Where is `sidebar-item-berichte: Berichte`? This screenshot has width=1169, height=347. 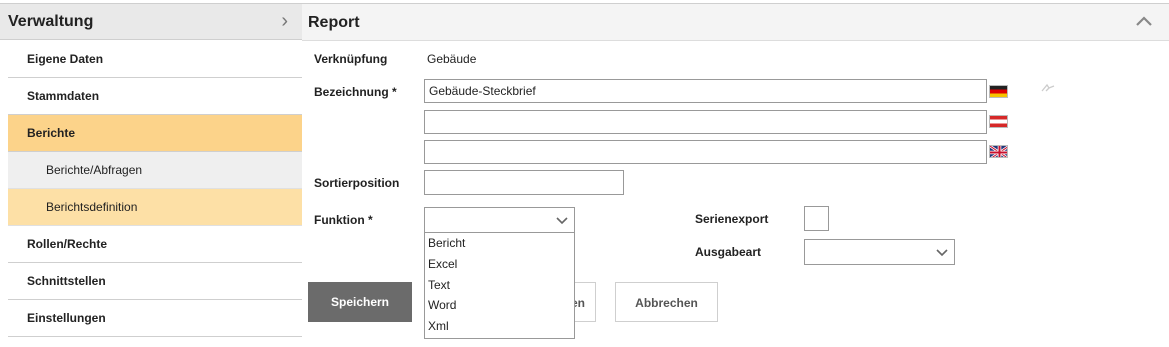 sidebar-item-berichte: Berichte is located at coordinates (155, 133).